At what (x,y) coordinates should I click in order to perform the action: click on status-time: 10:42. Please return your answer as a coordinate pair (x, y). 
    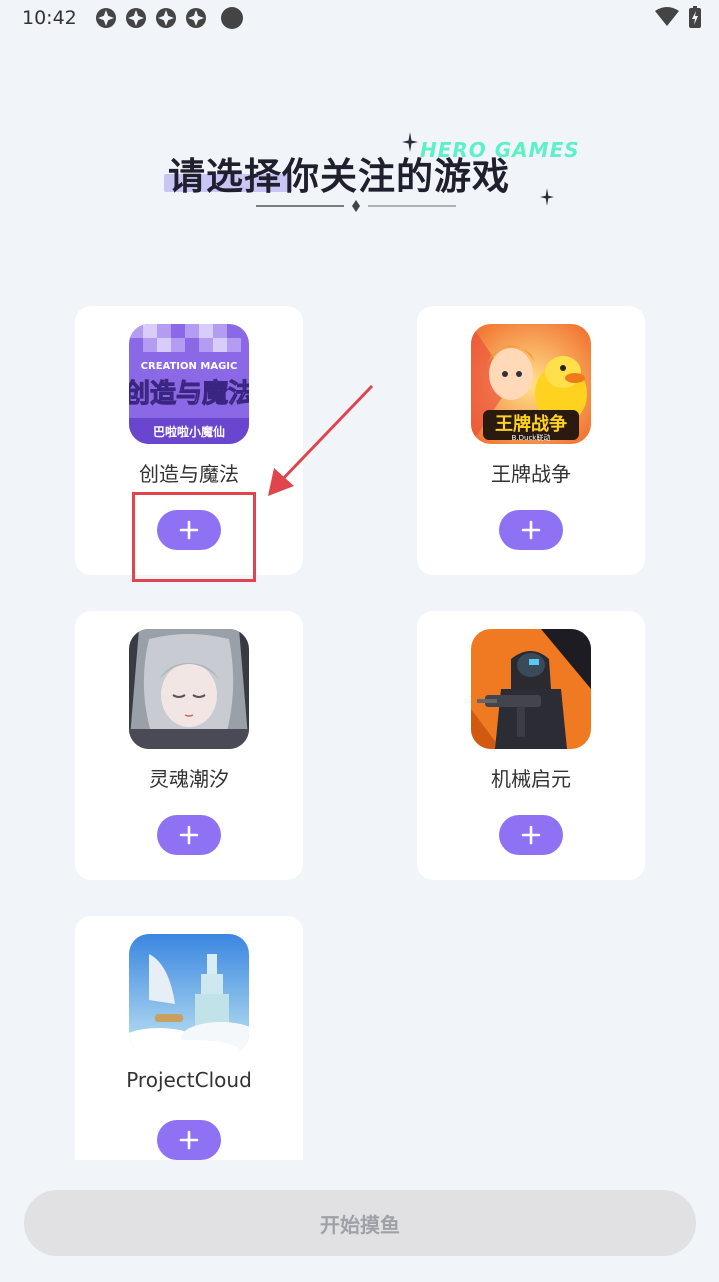
    Looking at the image, I should click on (49, 18).